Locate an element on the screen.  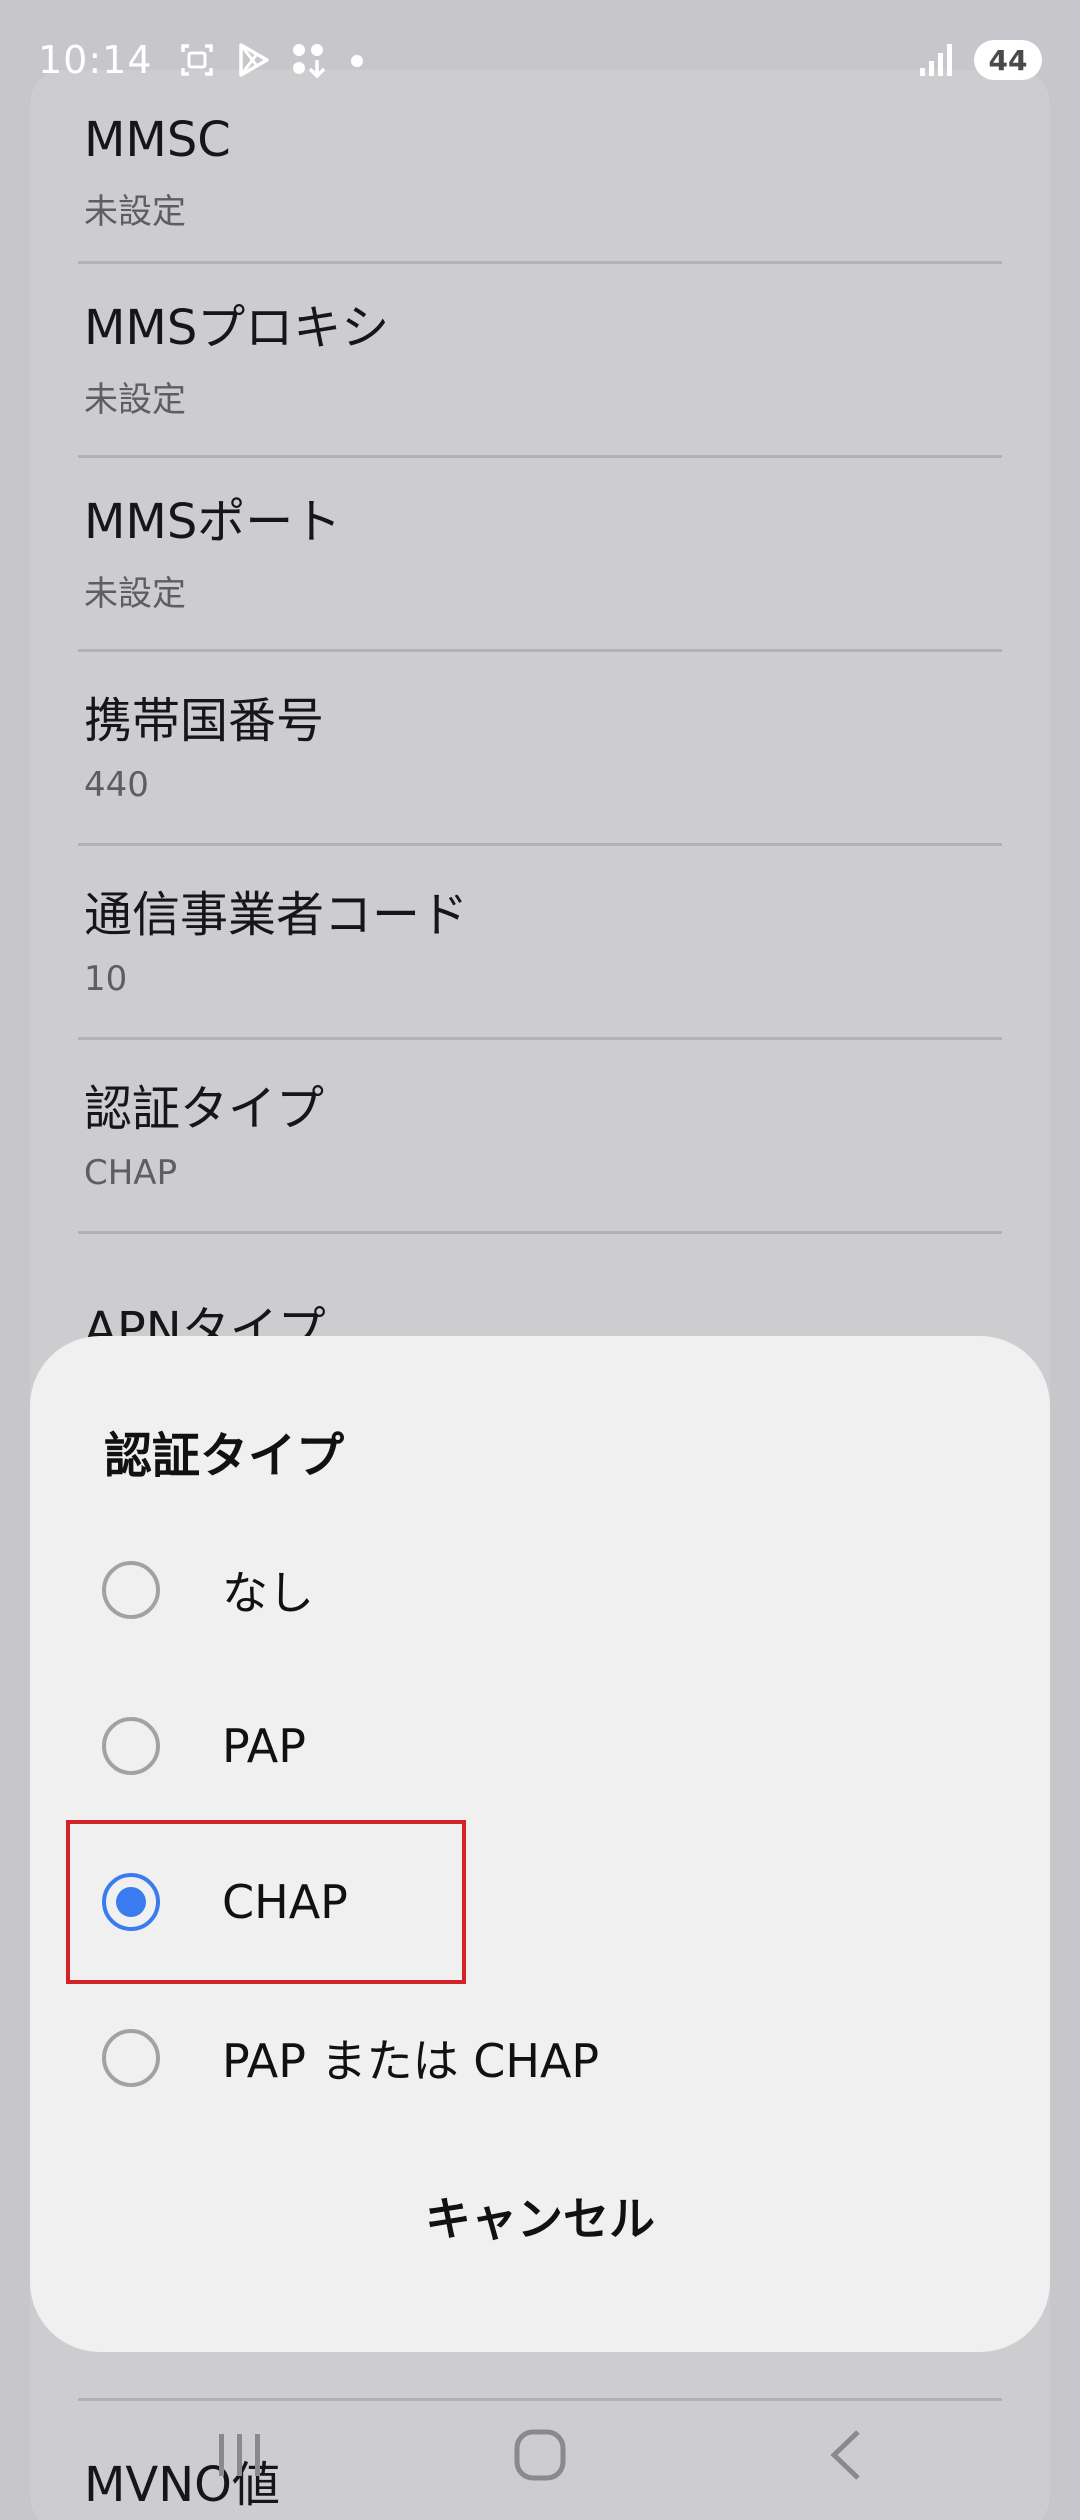
notification-dot-icon is located at coordinates (356, 61).